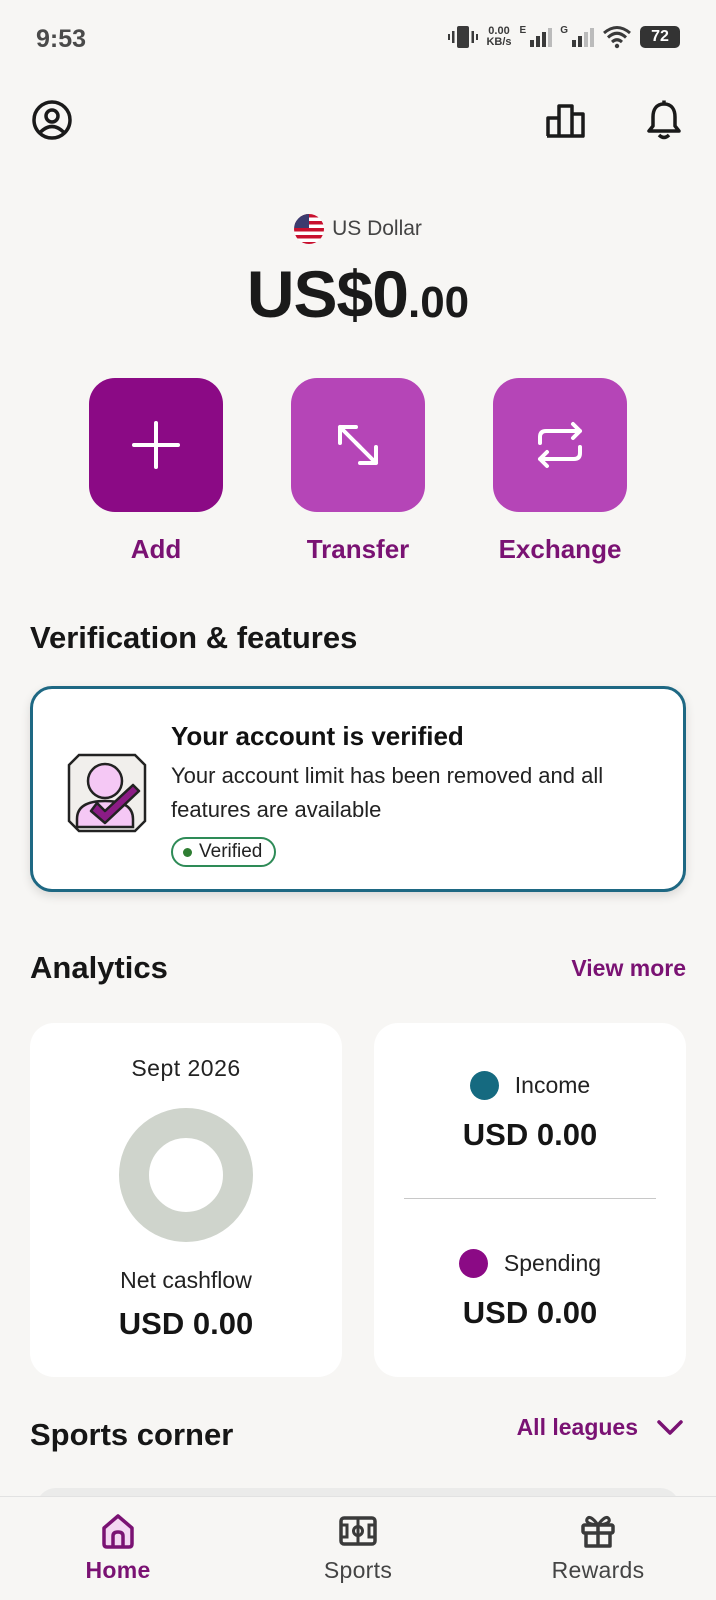 Image resolution: width=716 pixels, height=1600 pixels. I want to click on net-speed: 0.00 KB/s, so click(498, 37).